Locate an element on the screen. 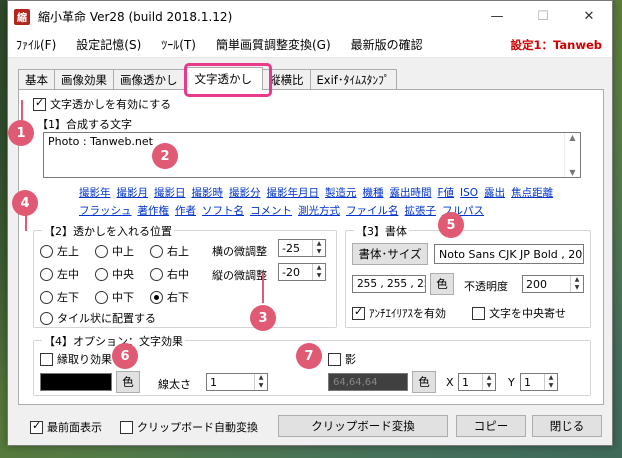 The height and width of the screenshot is (458, 622). tab-image-effect: 画像効果 is located at coordinates (84, 79).